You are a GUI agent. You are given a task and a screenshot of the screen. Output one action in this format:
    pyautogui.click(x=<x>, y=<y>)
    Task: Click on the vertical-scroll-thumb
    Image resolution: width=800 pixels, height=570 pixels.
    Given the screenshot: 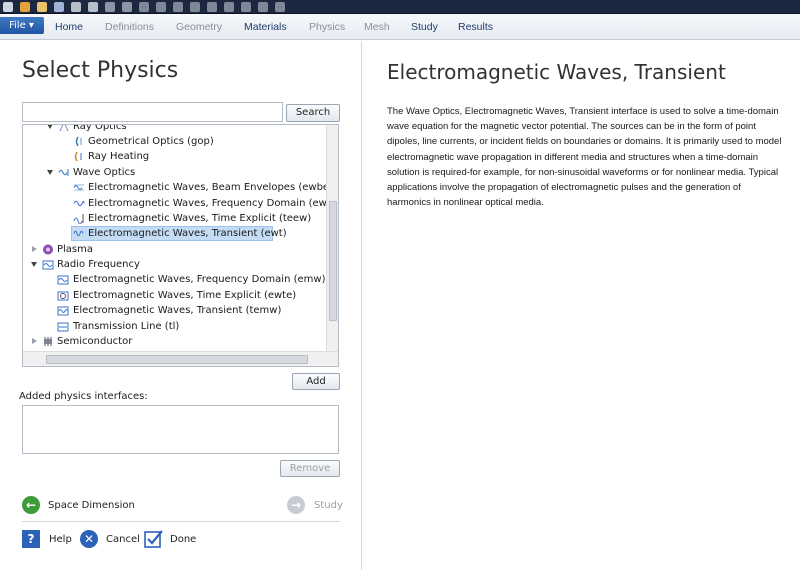 What is the action you would take?
    pyautogui.click(x=333, y=261)
    